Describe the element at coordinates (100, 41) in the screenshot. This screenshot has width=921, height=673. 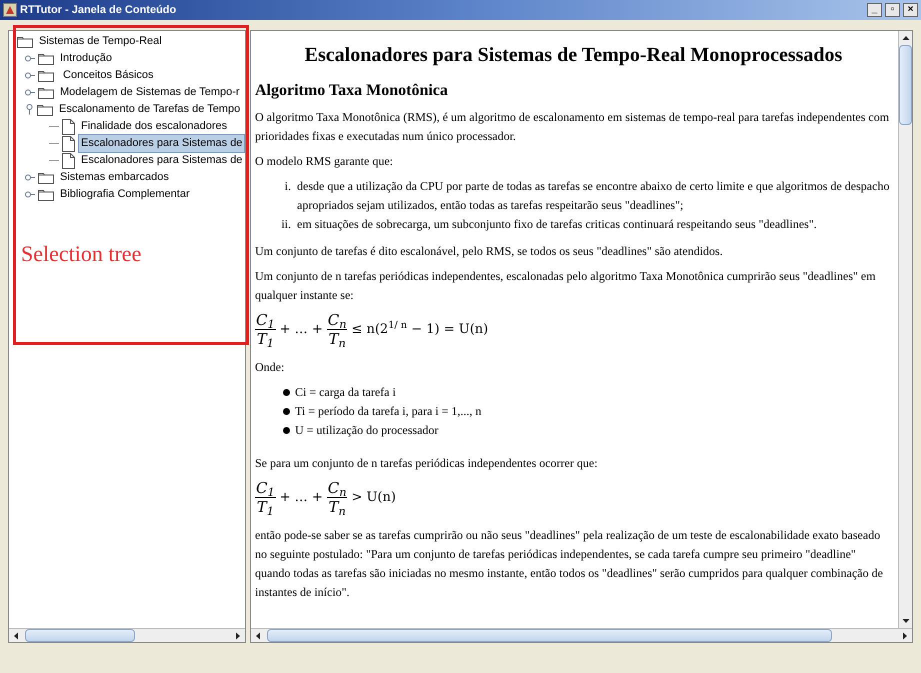
I see `tree-item: Sistemas de Tempo-Real` at that location.